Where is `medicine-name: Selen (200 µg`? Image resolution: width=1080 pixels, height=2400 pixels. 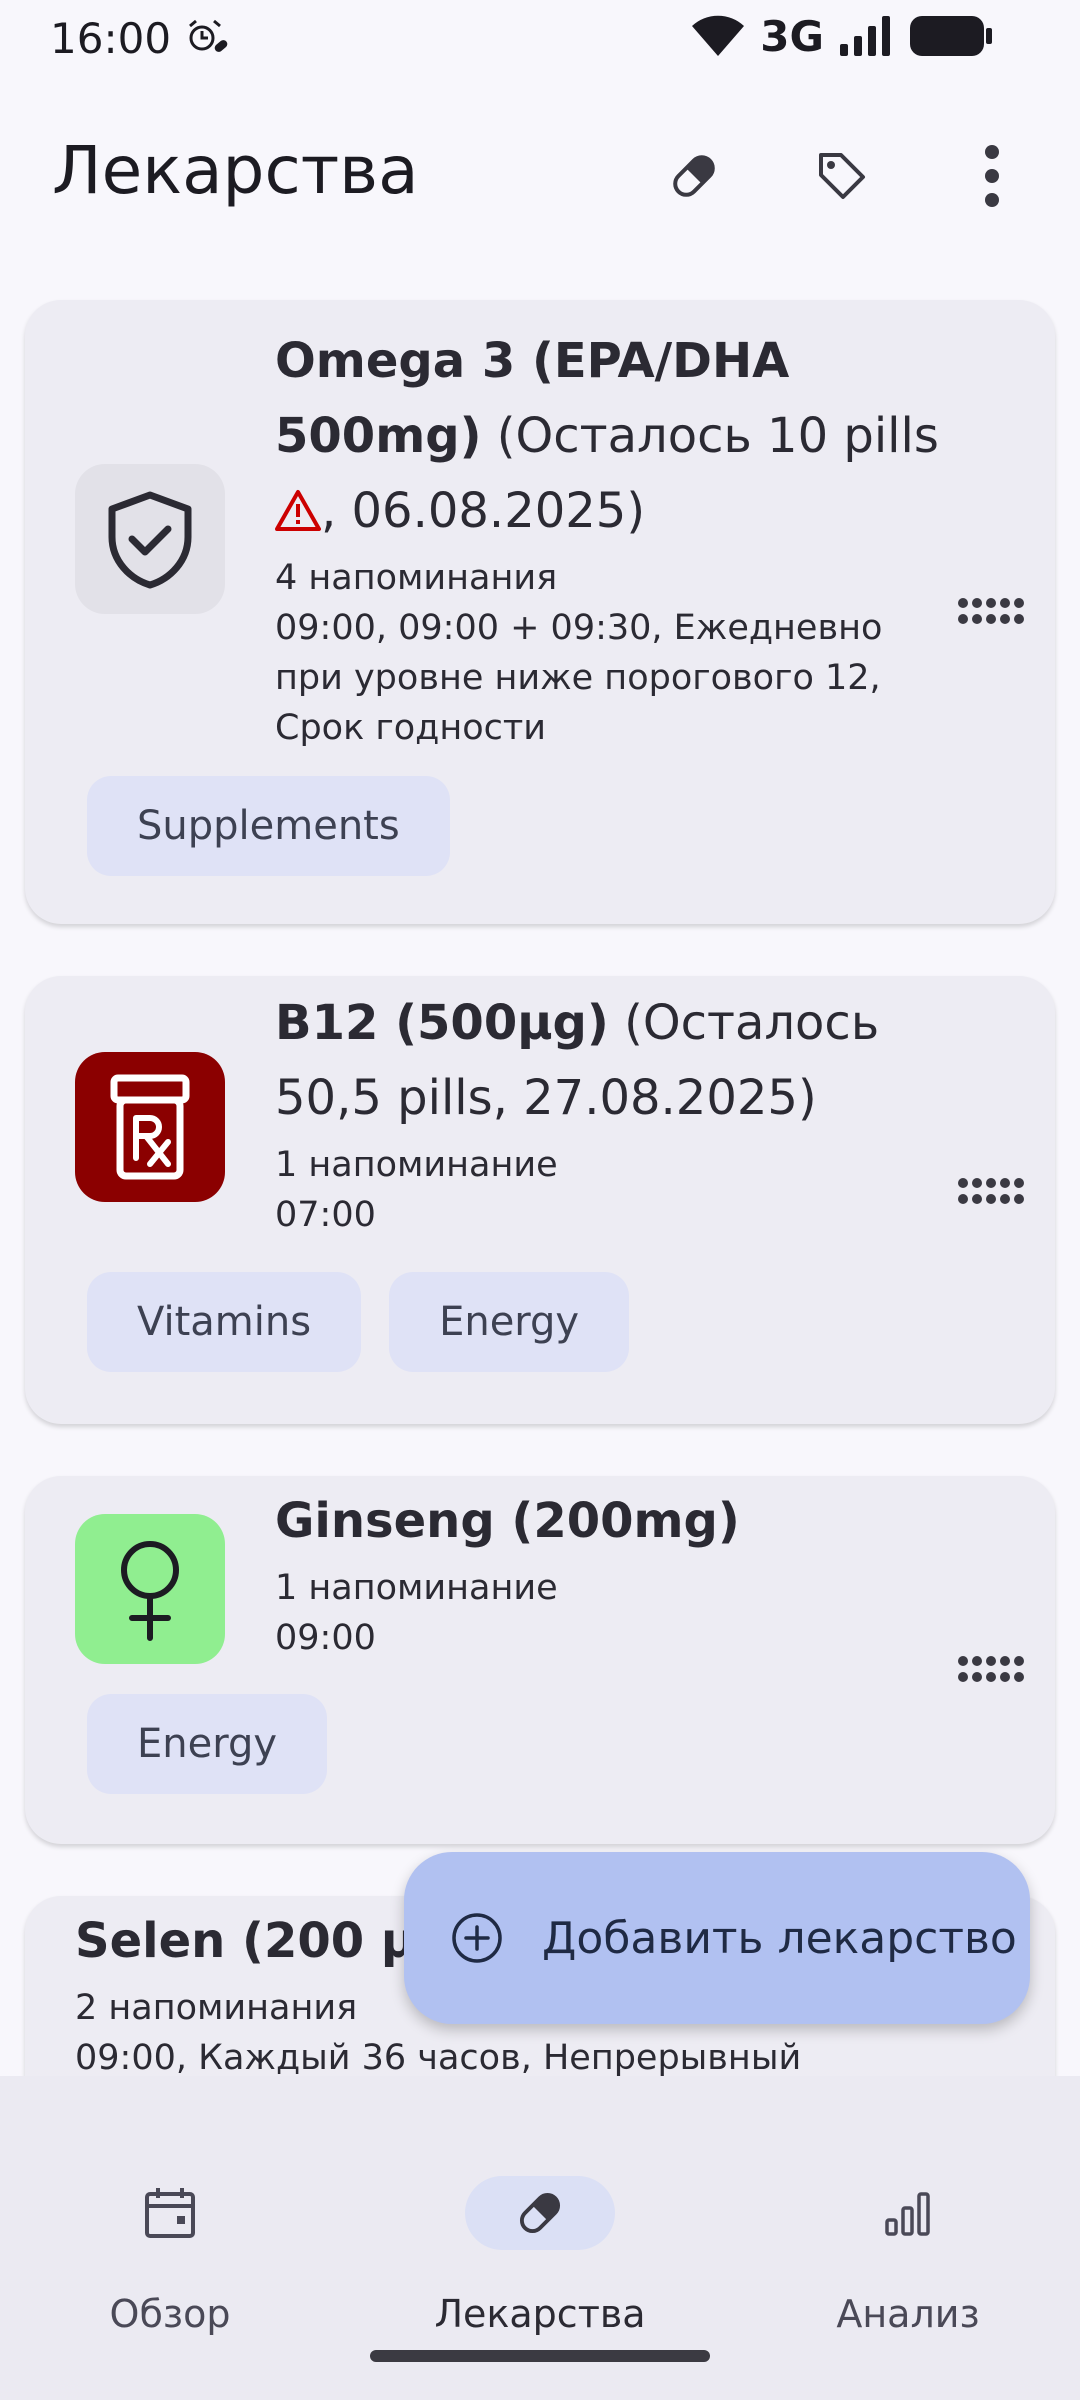
medicine-name: Selen (200 µg is located at coordinates (263, 1941).